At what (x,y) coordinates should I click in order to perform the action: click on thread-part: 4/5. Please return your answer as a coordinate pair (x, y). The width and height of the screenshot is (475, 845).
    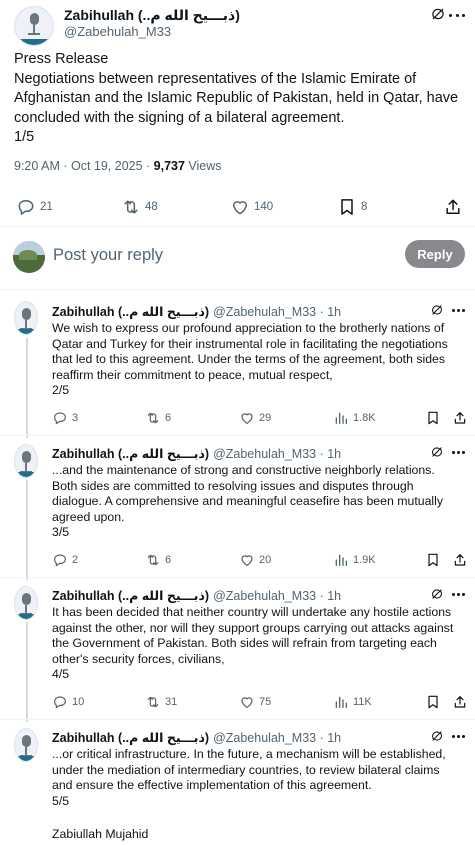
    Looking at the image, I should click on (61, 674).